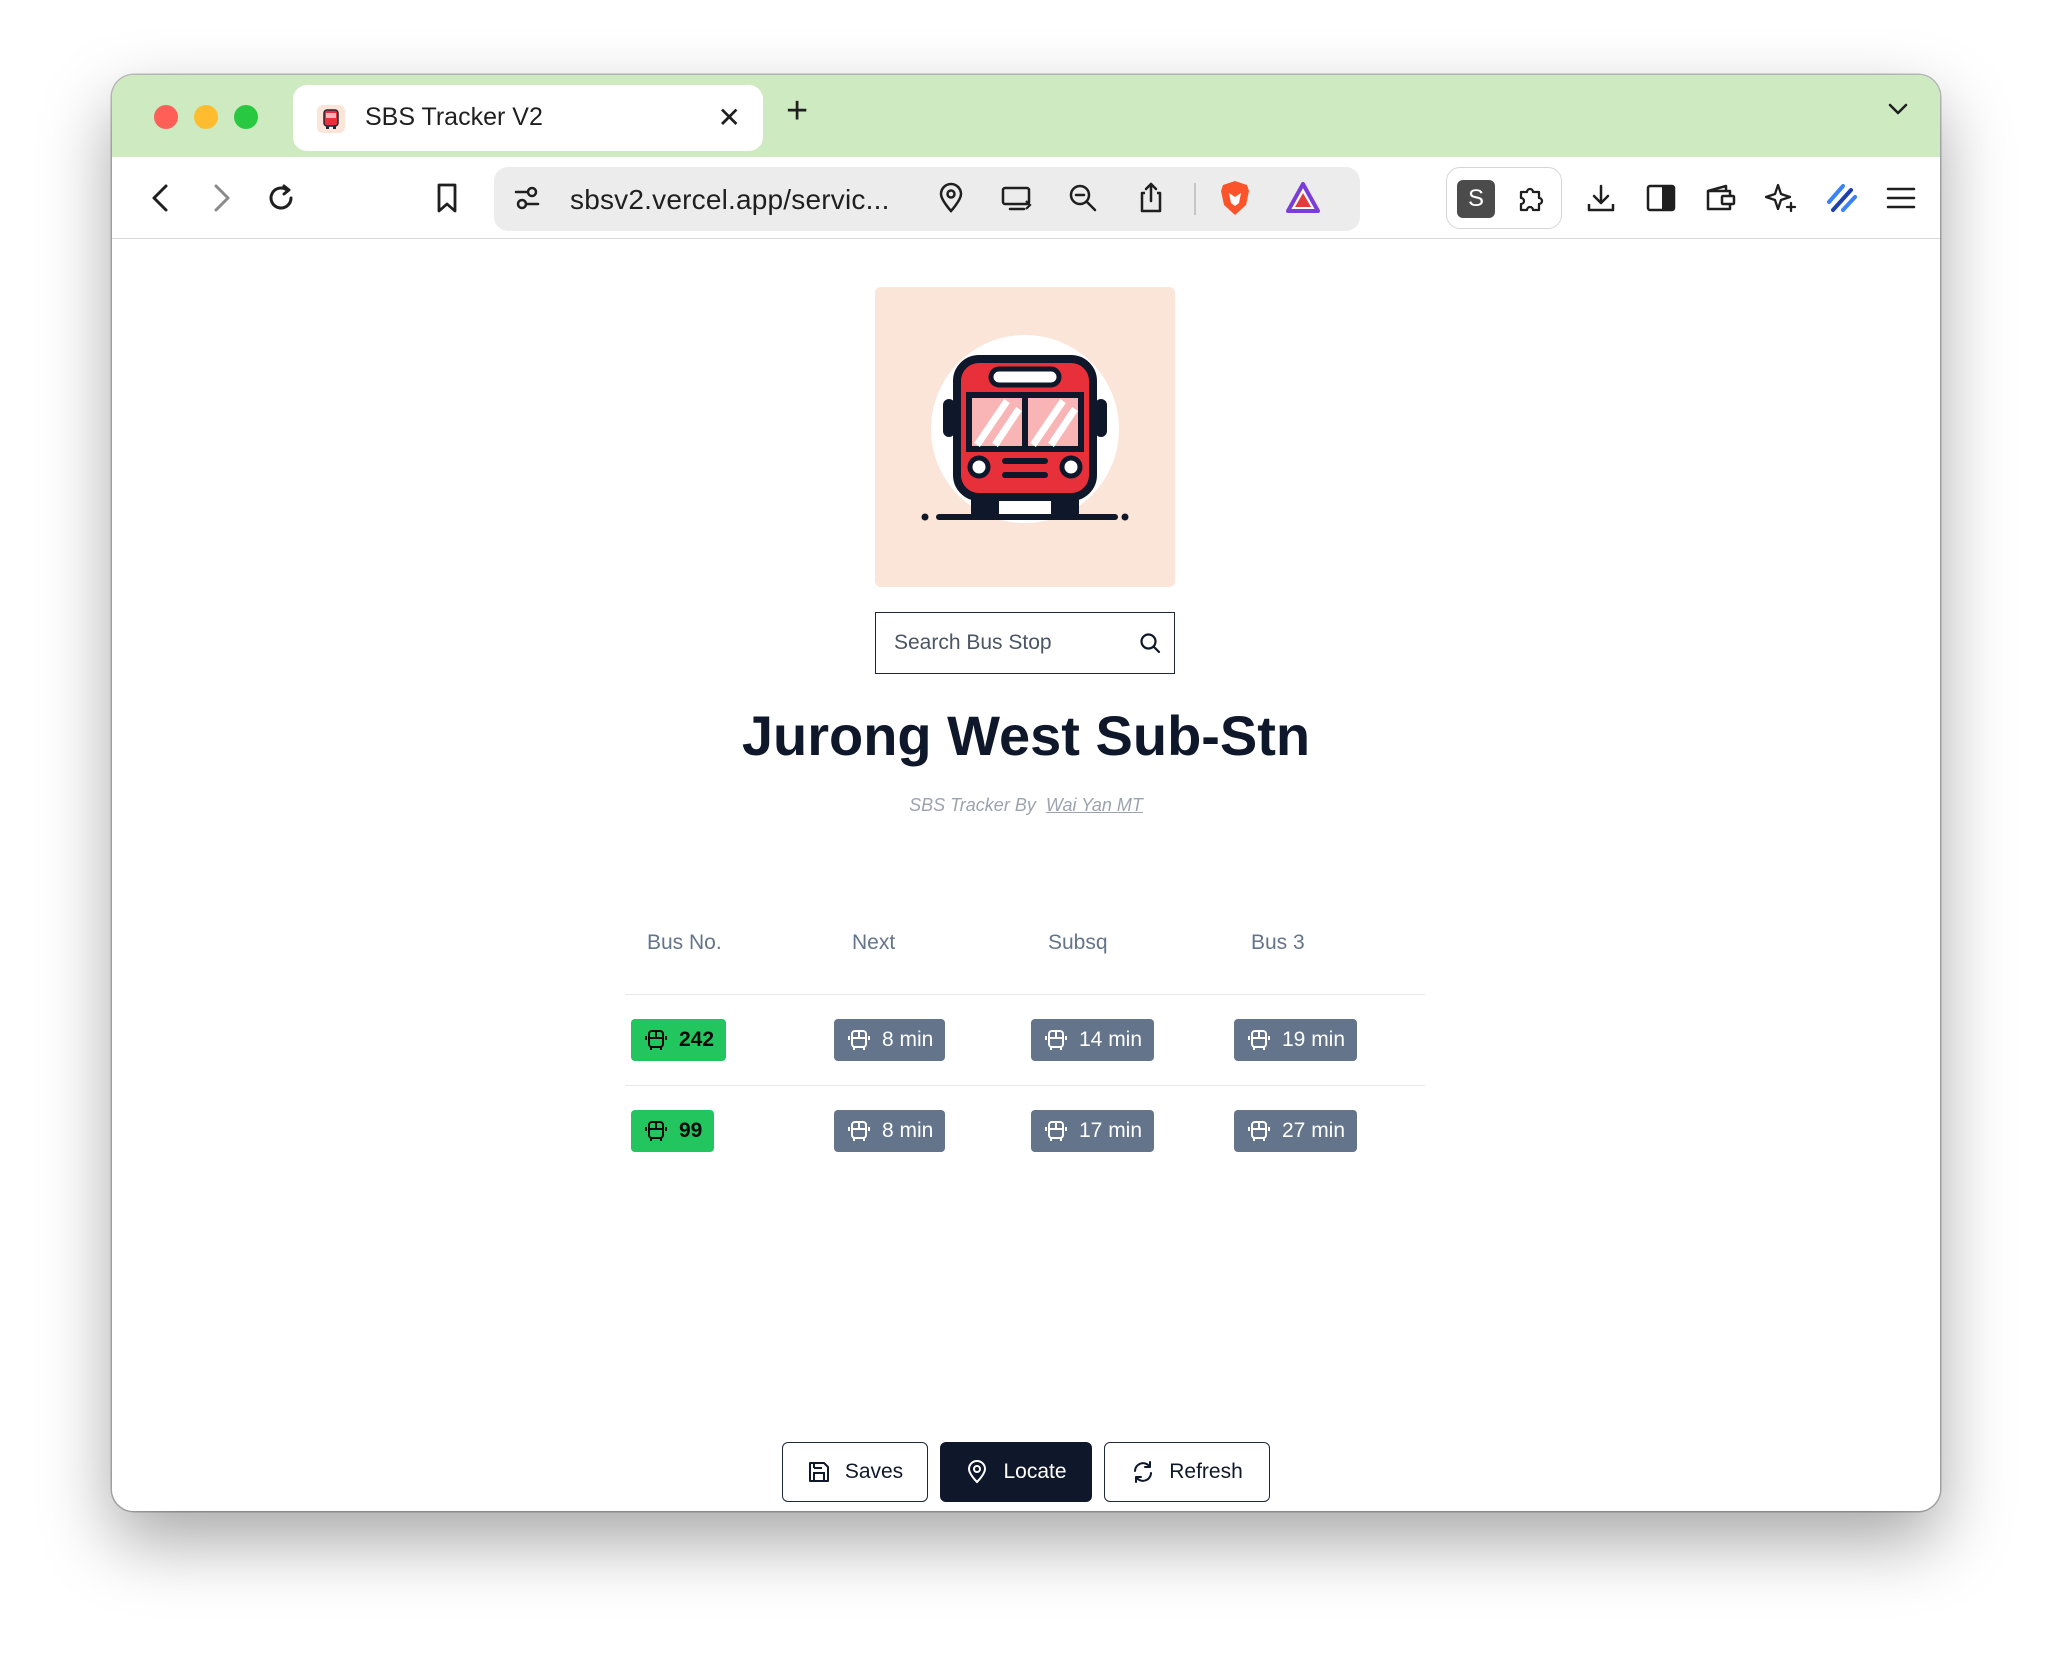  I want to click on search-input: Search Bus Stop, so click(1025, 643).